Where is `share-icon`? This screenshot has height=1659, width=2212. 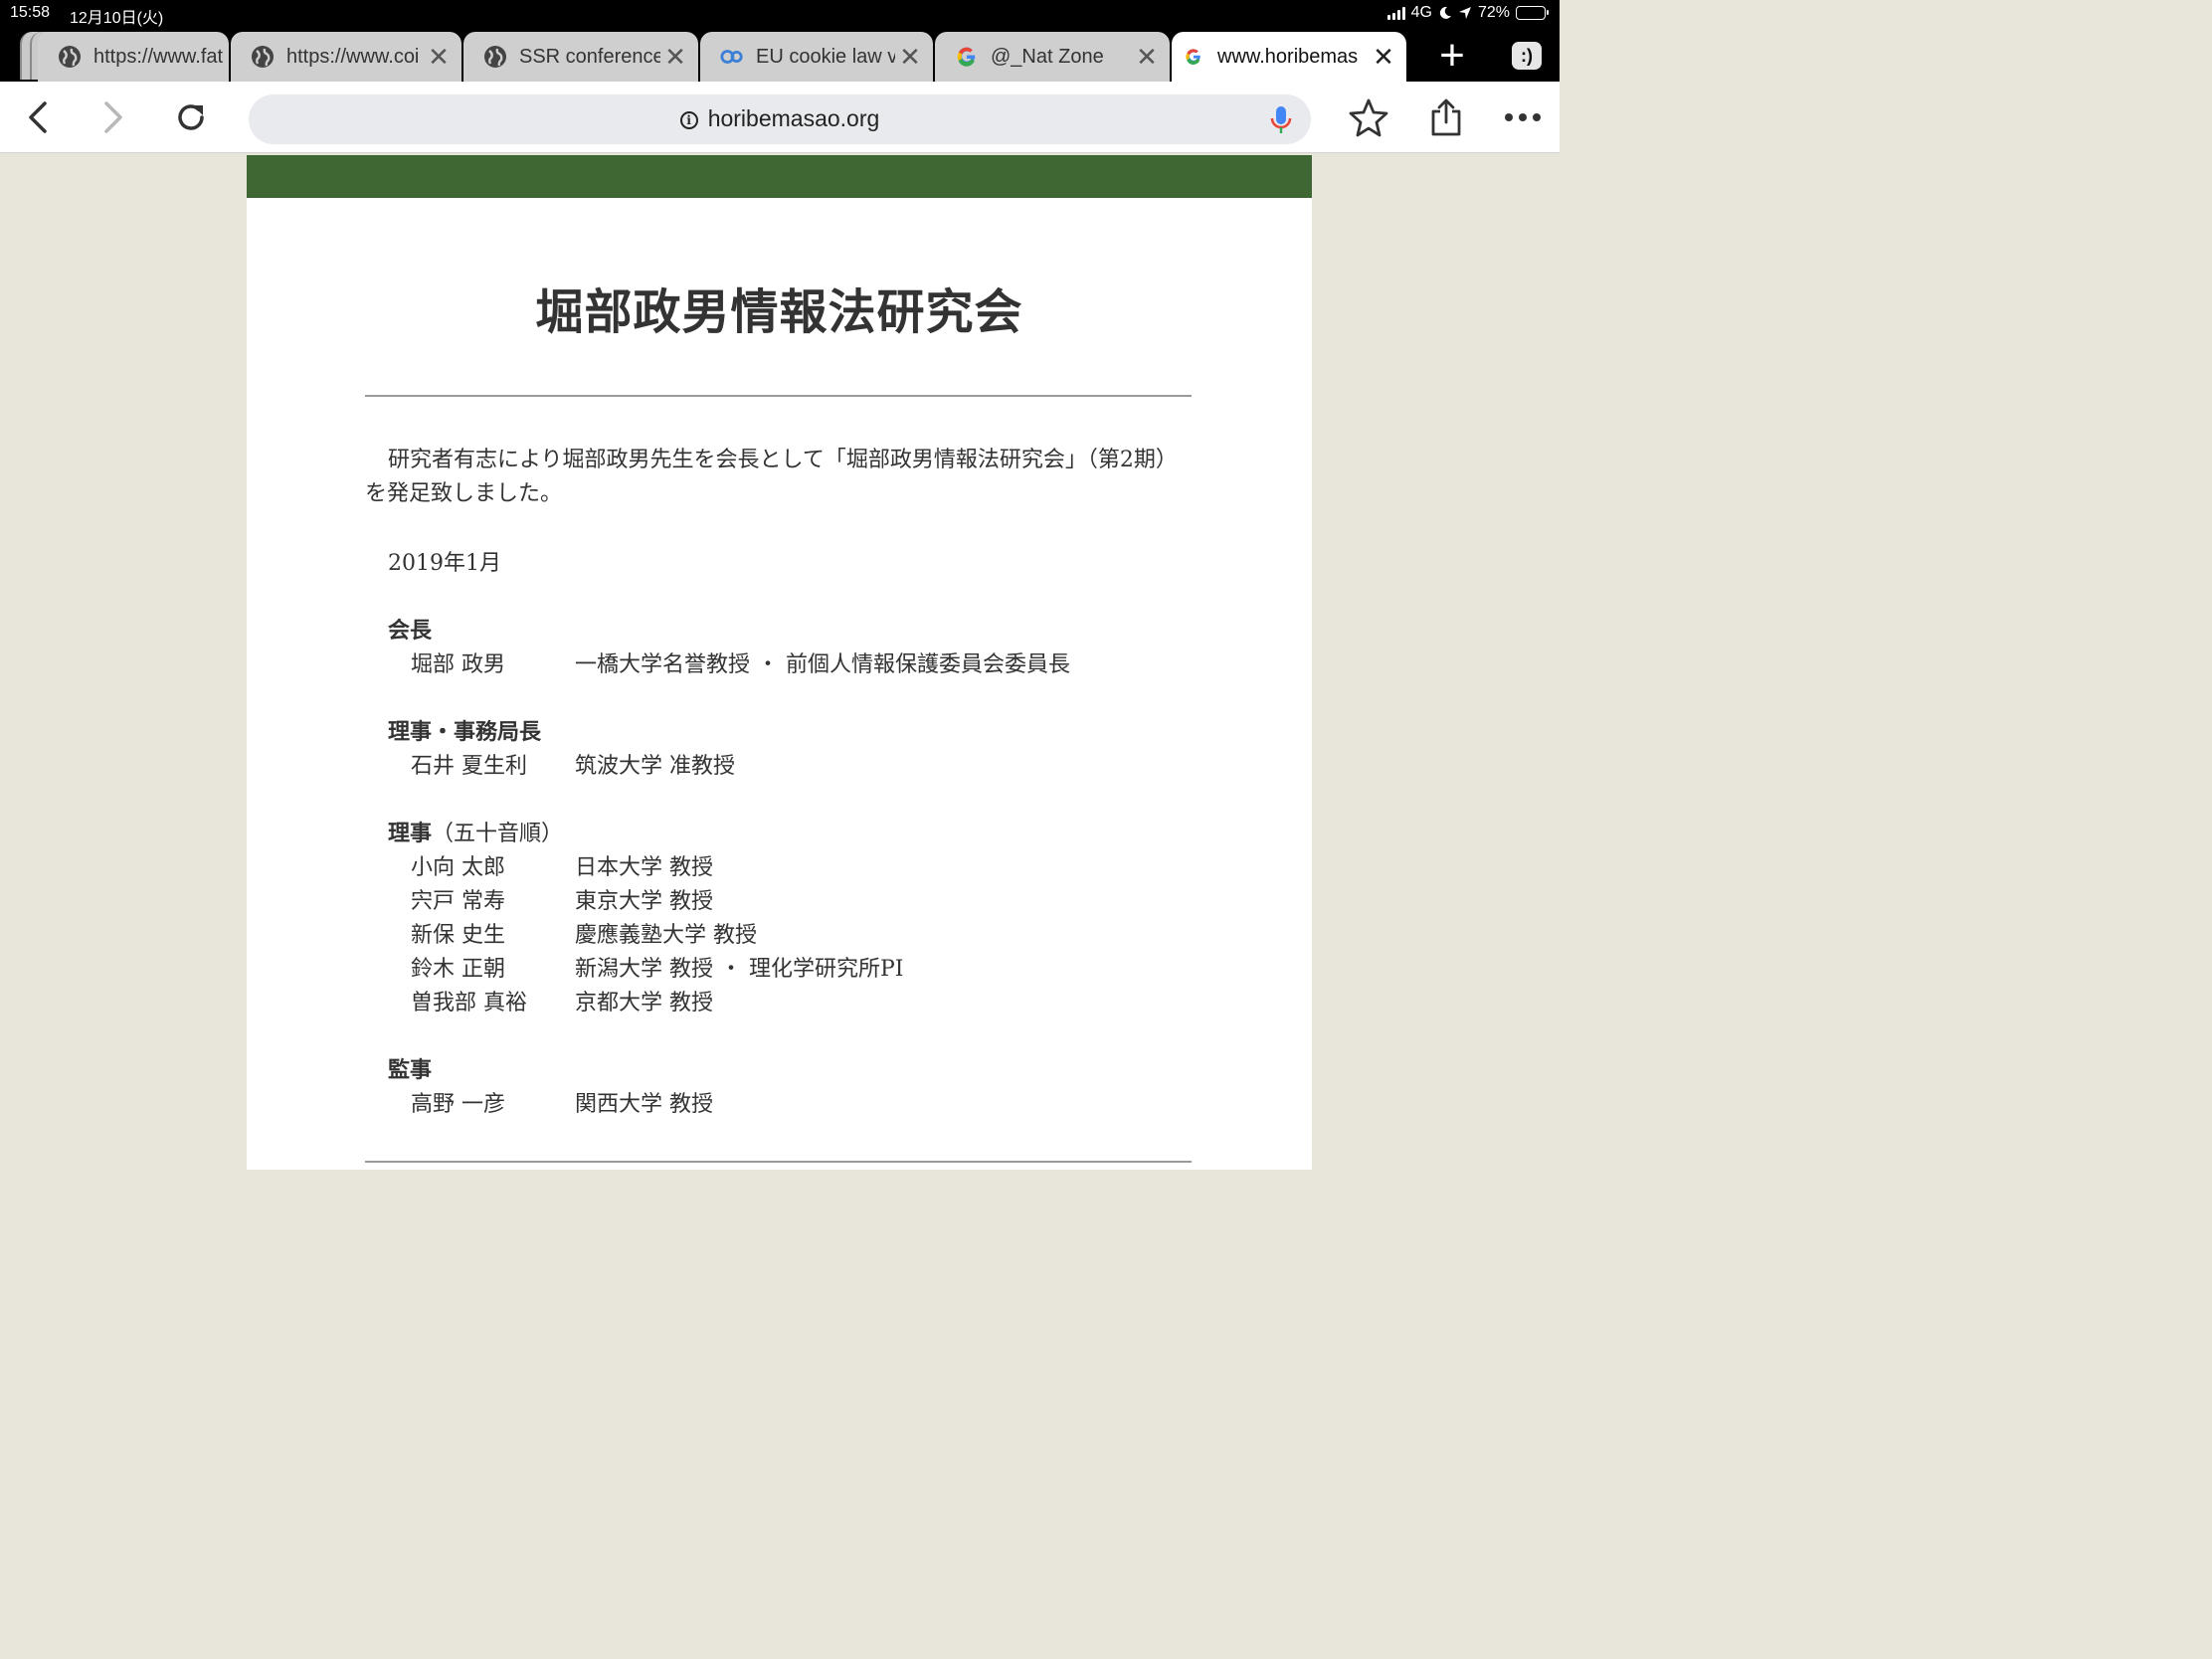 share-icon is located at coordinates (1446, 117).